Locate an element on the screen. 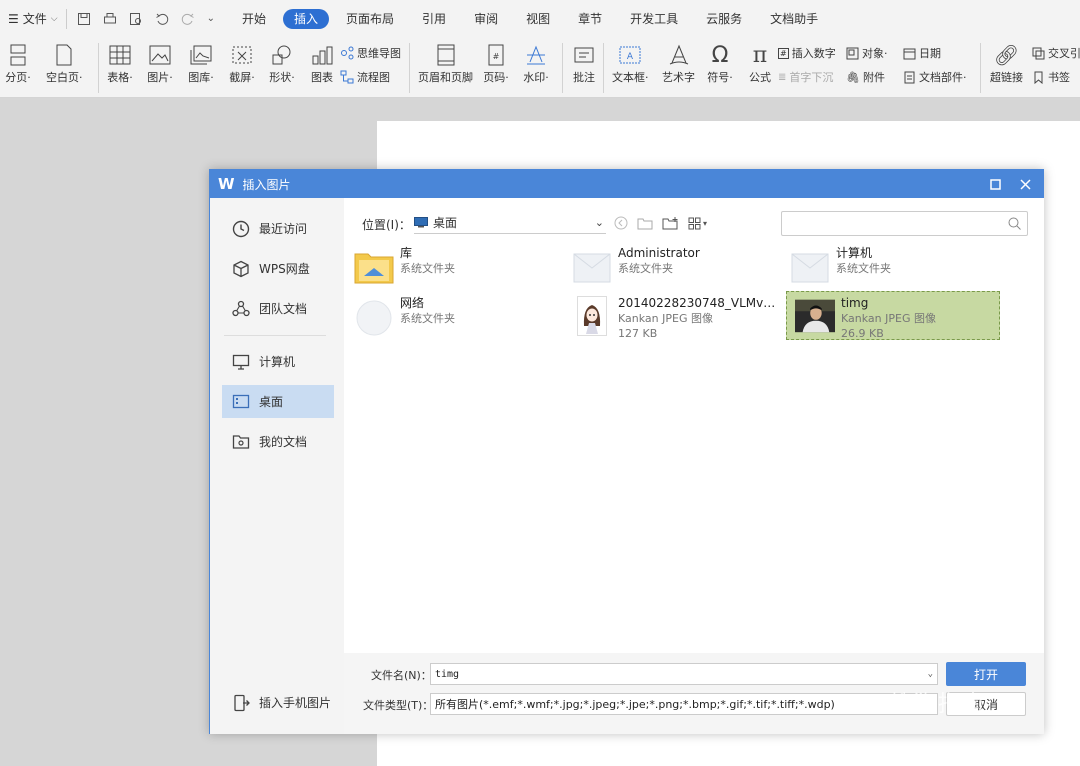 Image resolution: width=1080 pixels, height=766 pixels. symbol-label: 符号· is located at coordinates (720, 77).